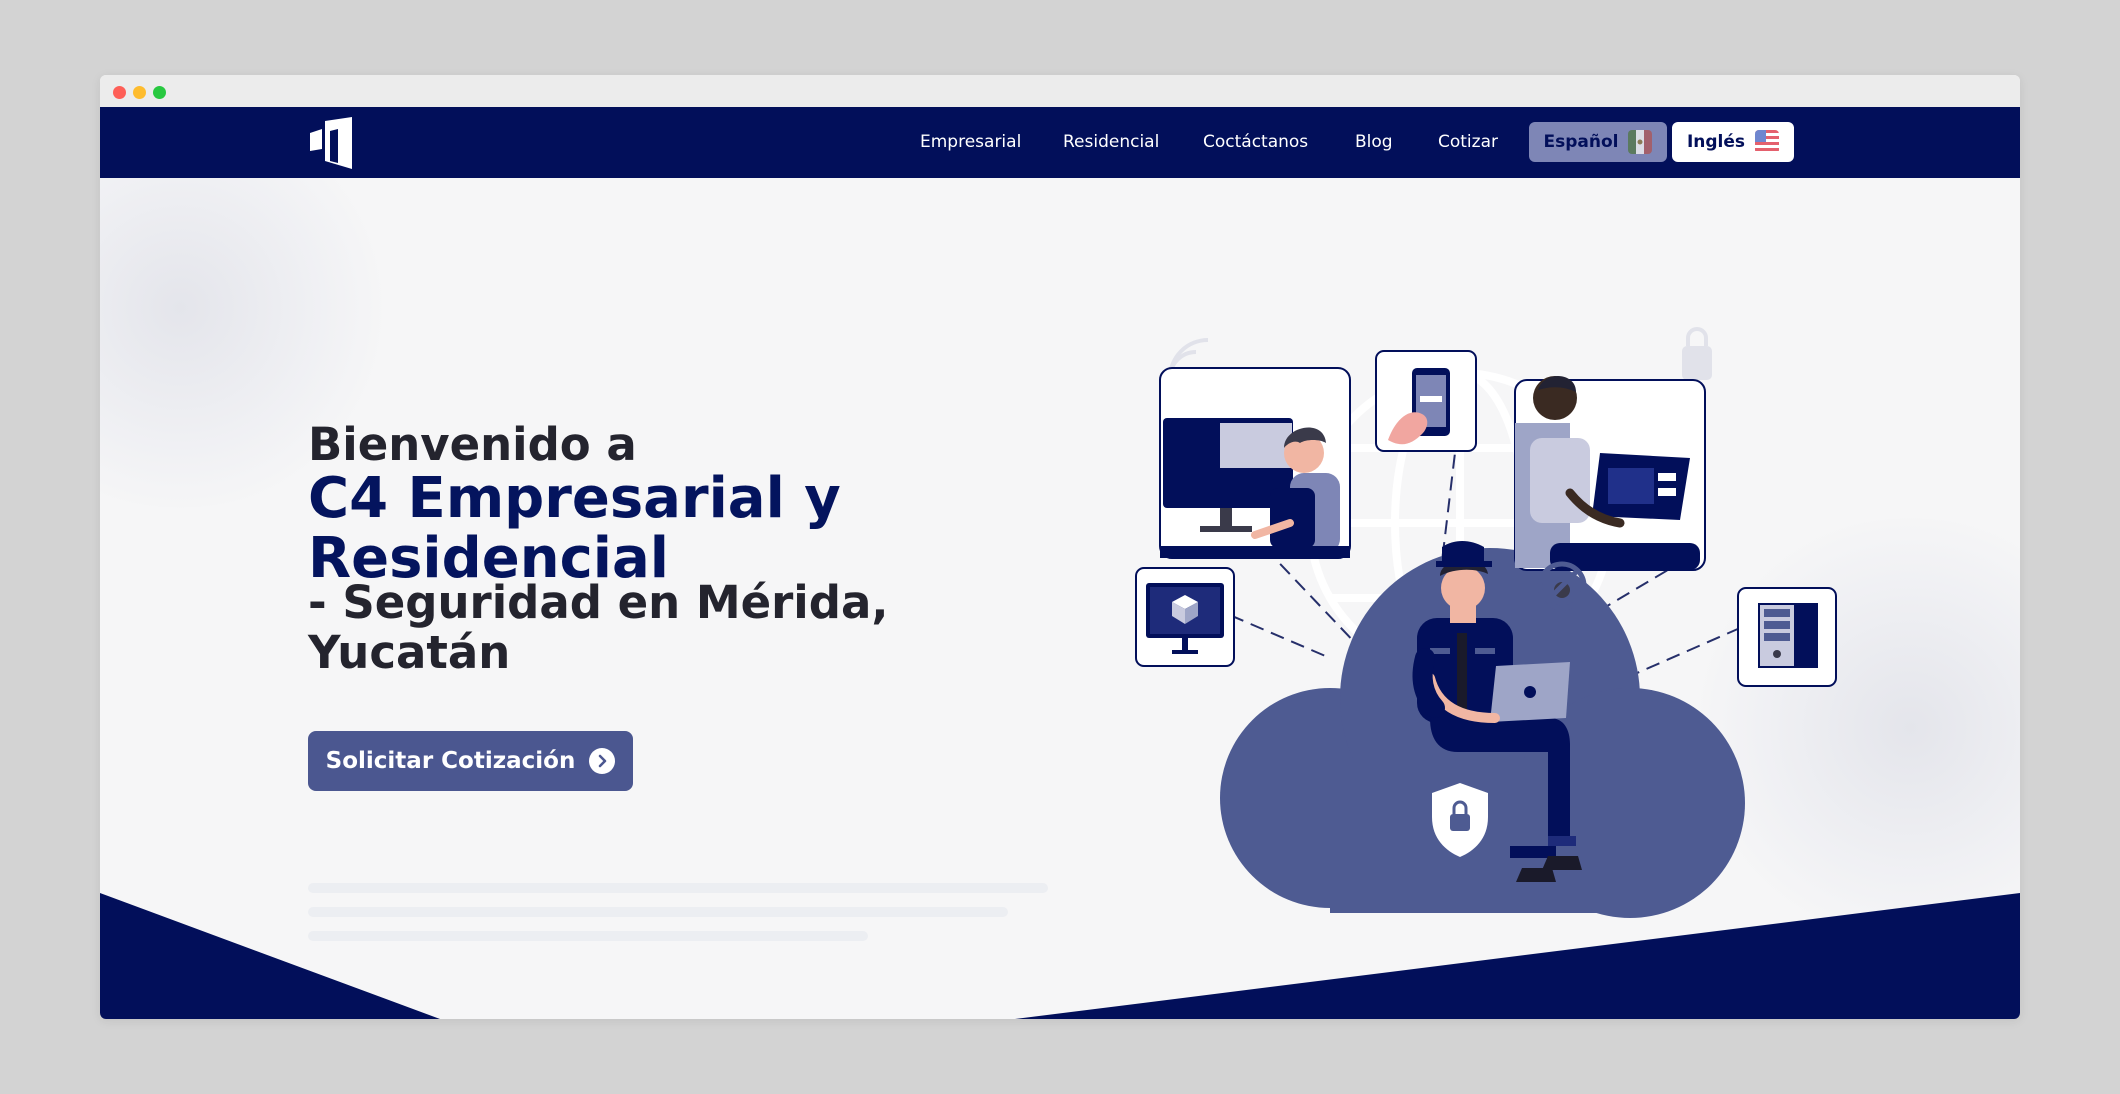  What do you see at coordinates (1640, 142) in the screenshot?
I see `mexico-flag-icon` at bounding box center [1640, 142].